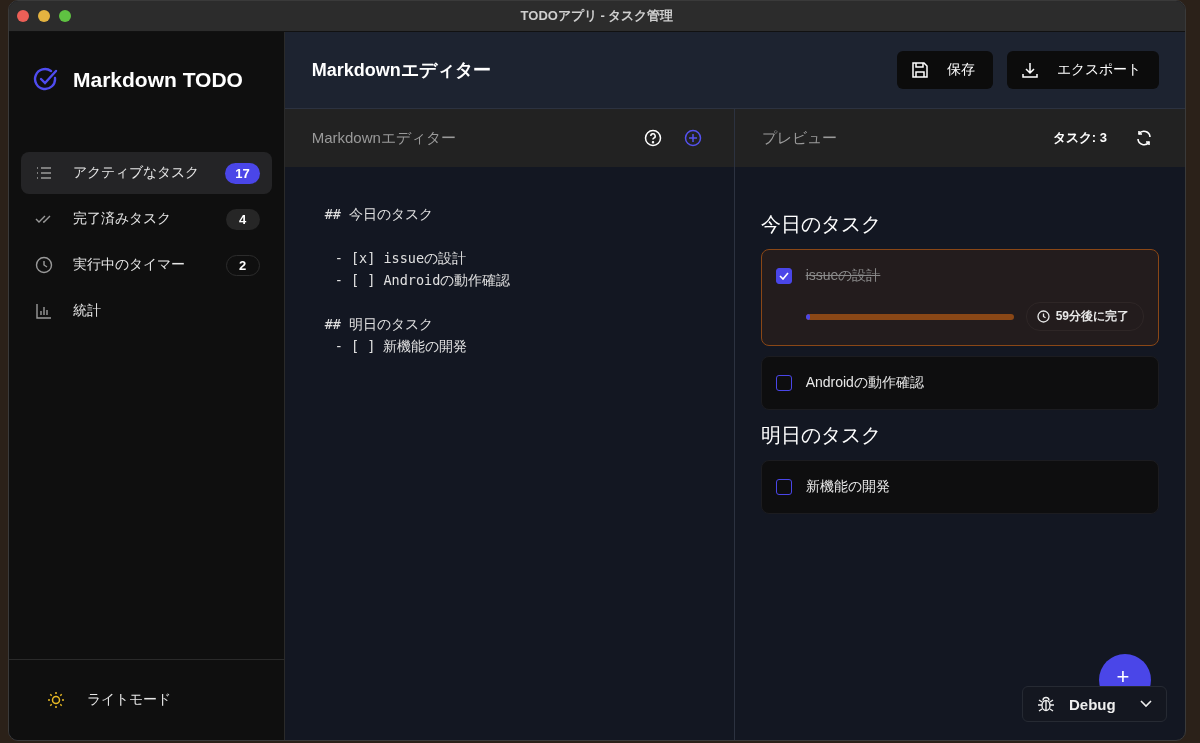 The image size is (1200, 743). What do you see at coordinates (146, 311) in the screenshot?
I see `sidebar-item: 統計` at bounding box center [146, 311].